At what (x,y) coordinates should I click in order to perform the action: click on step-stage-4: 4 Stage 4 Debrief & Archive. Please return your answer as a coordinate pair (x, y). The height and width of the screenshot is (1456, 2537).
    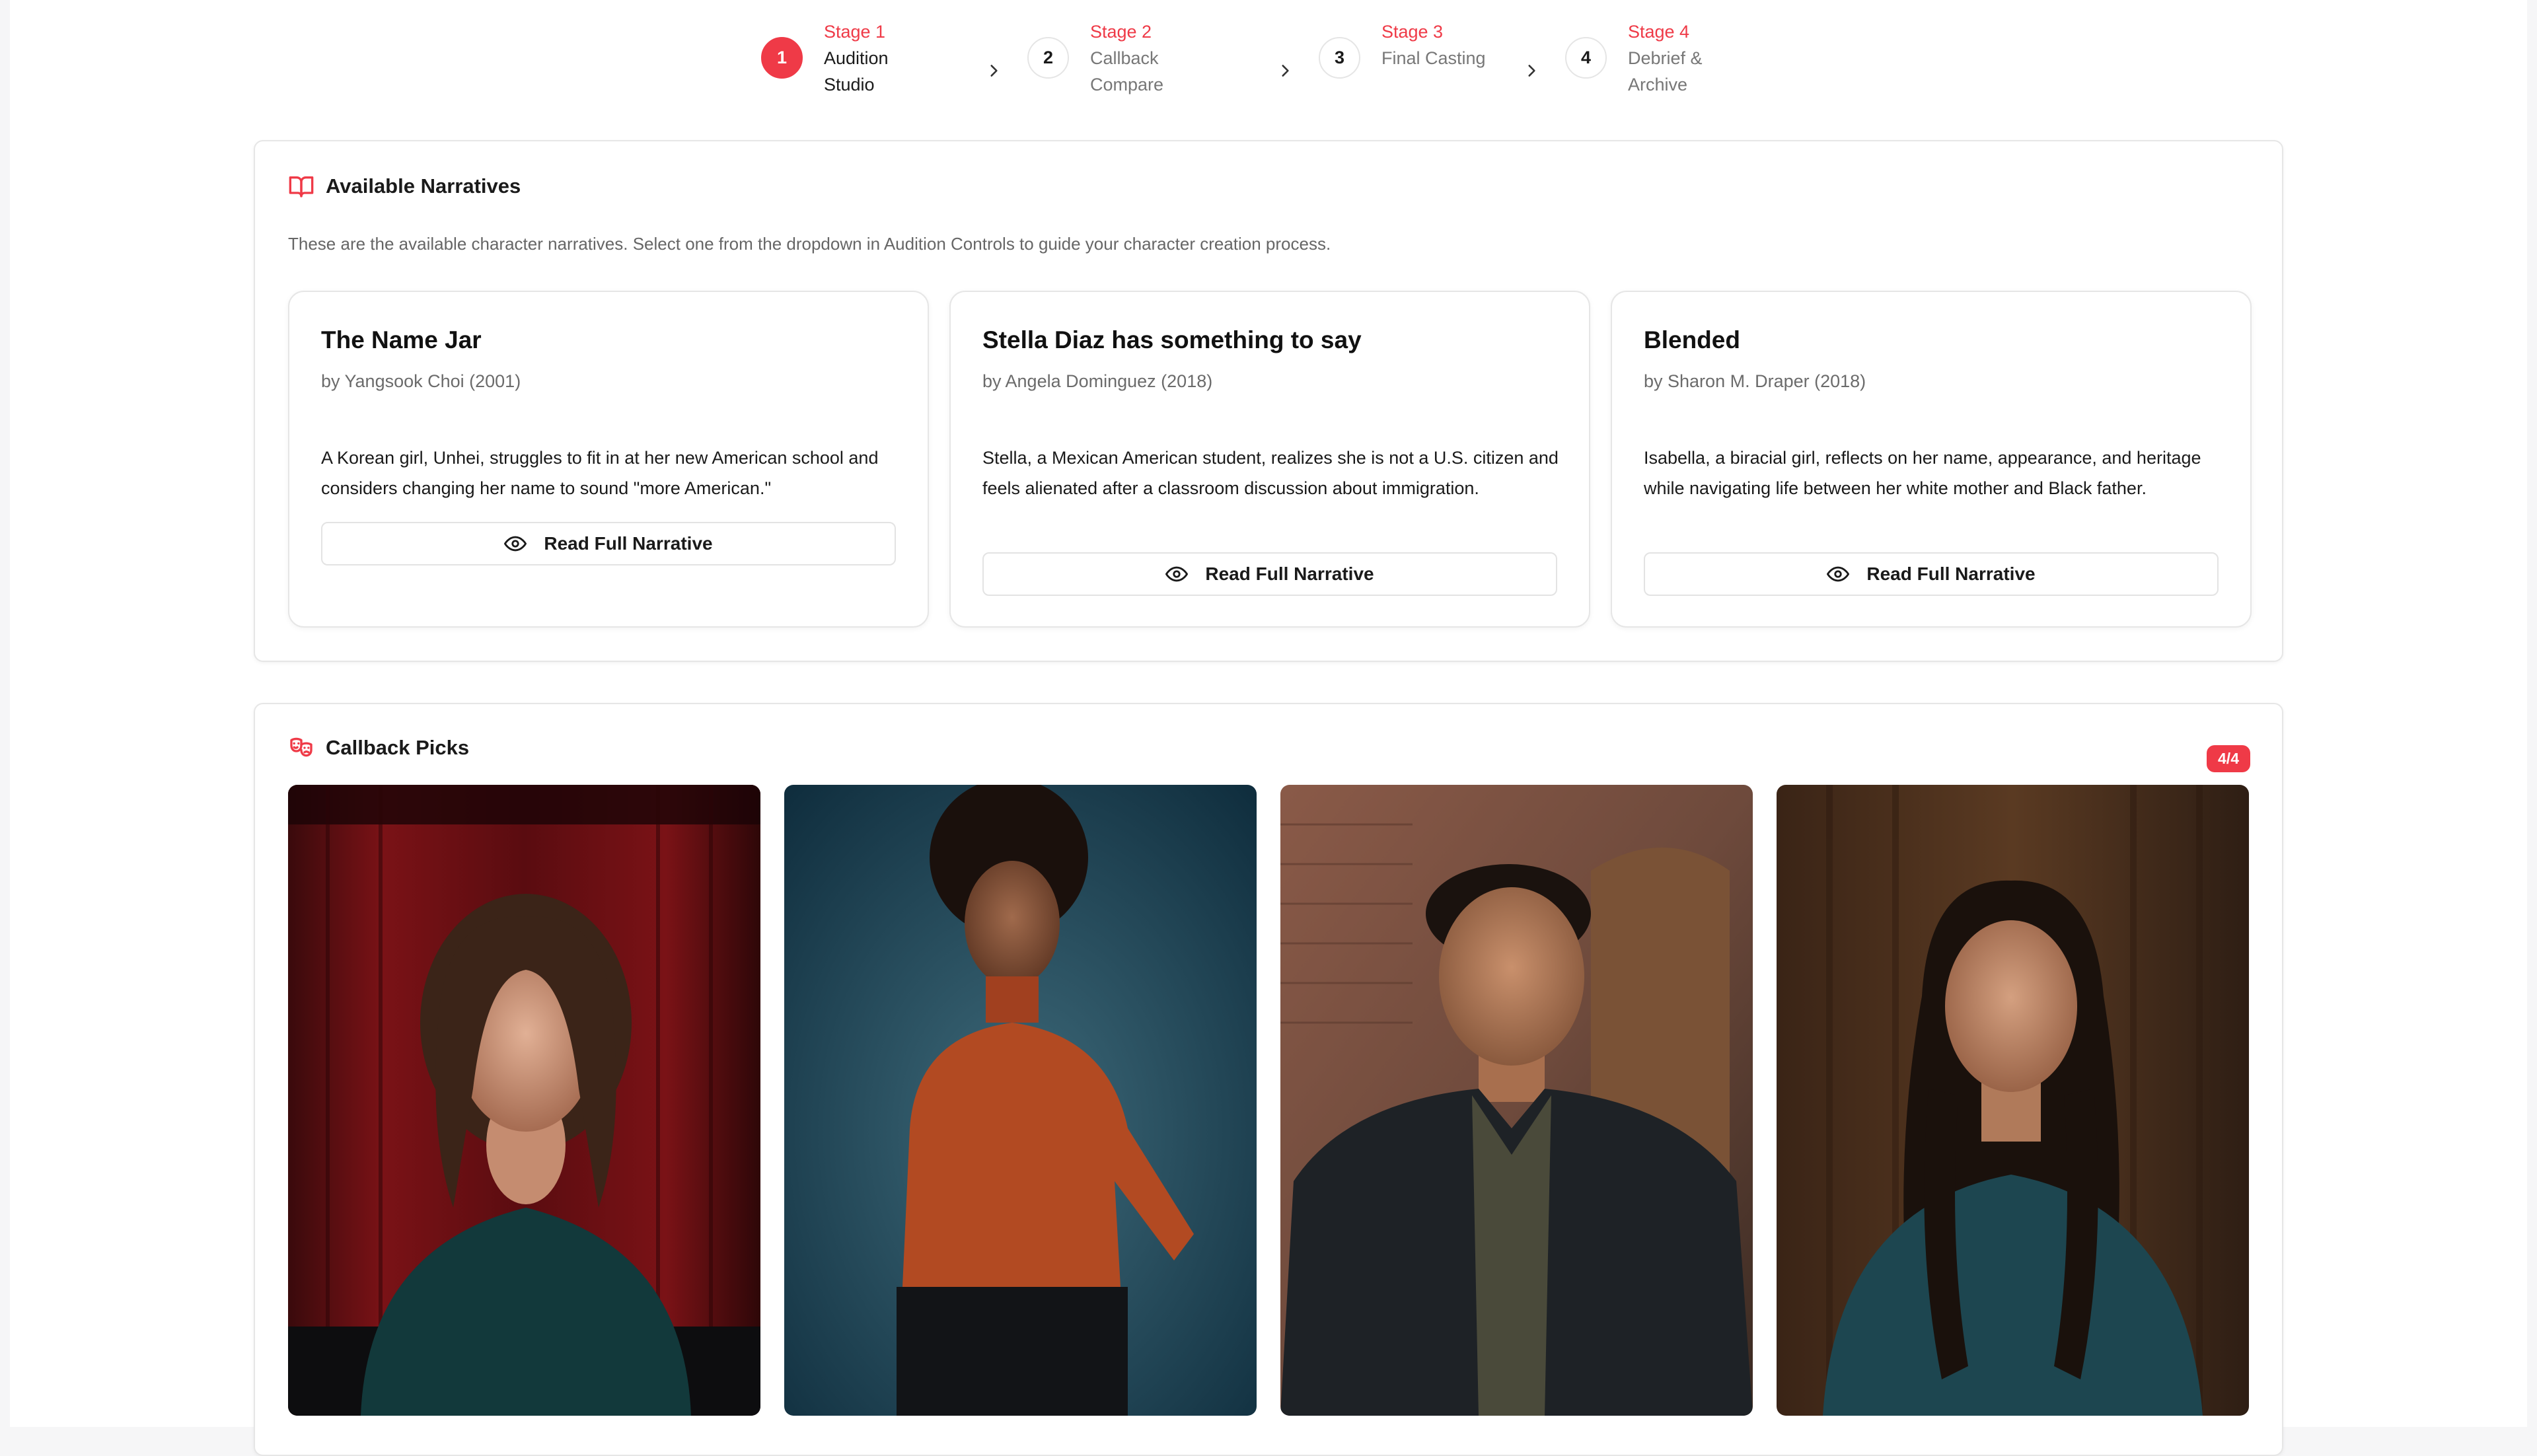
    Looking at the image, I should click on (1656, 58).